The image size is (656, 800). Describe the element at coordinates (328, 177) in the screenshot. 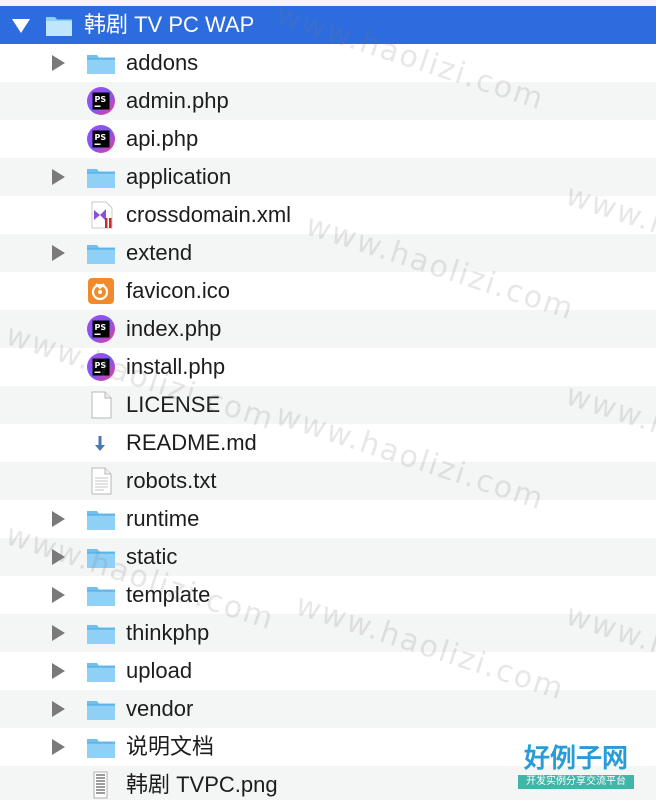

I see `folder-row: application` at that location.